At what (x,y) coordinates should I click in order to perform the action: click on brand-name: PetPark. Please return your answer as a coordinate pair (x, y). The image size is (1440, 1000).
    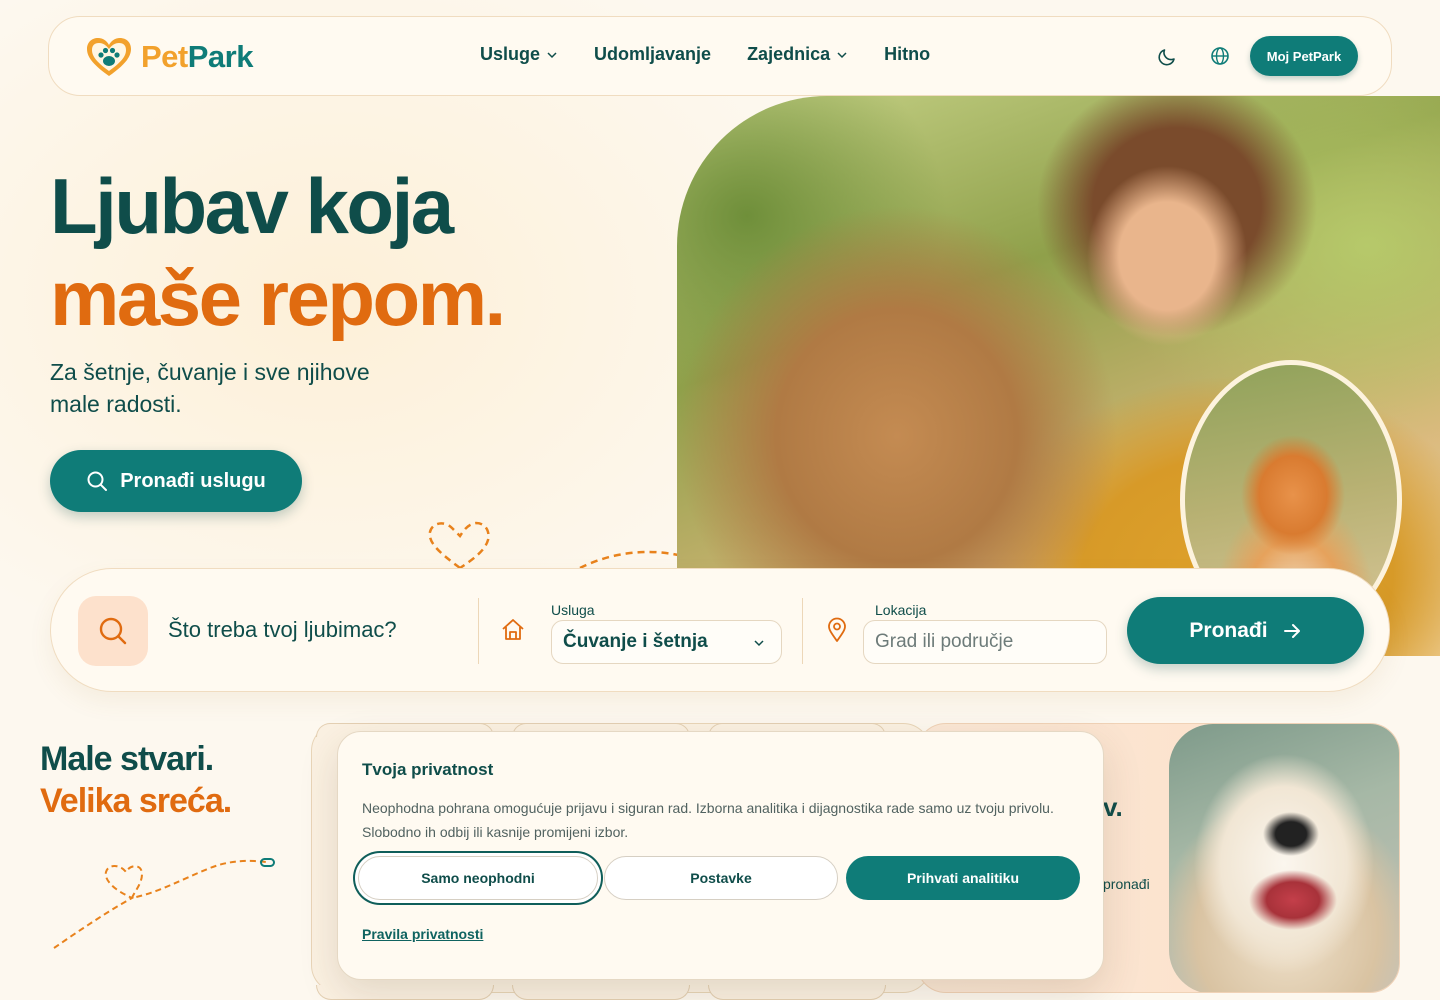
    Looking at the image, I should click on (197, 57).